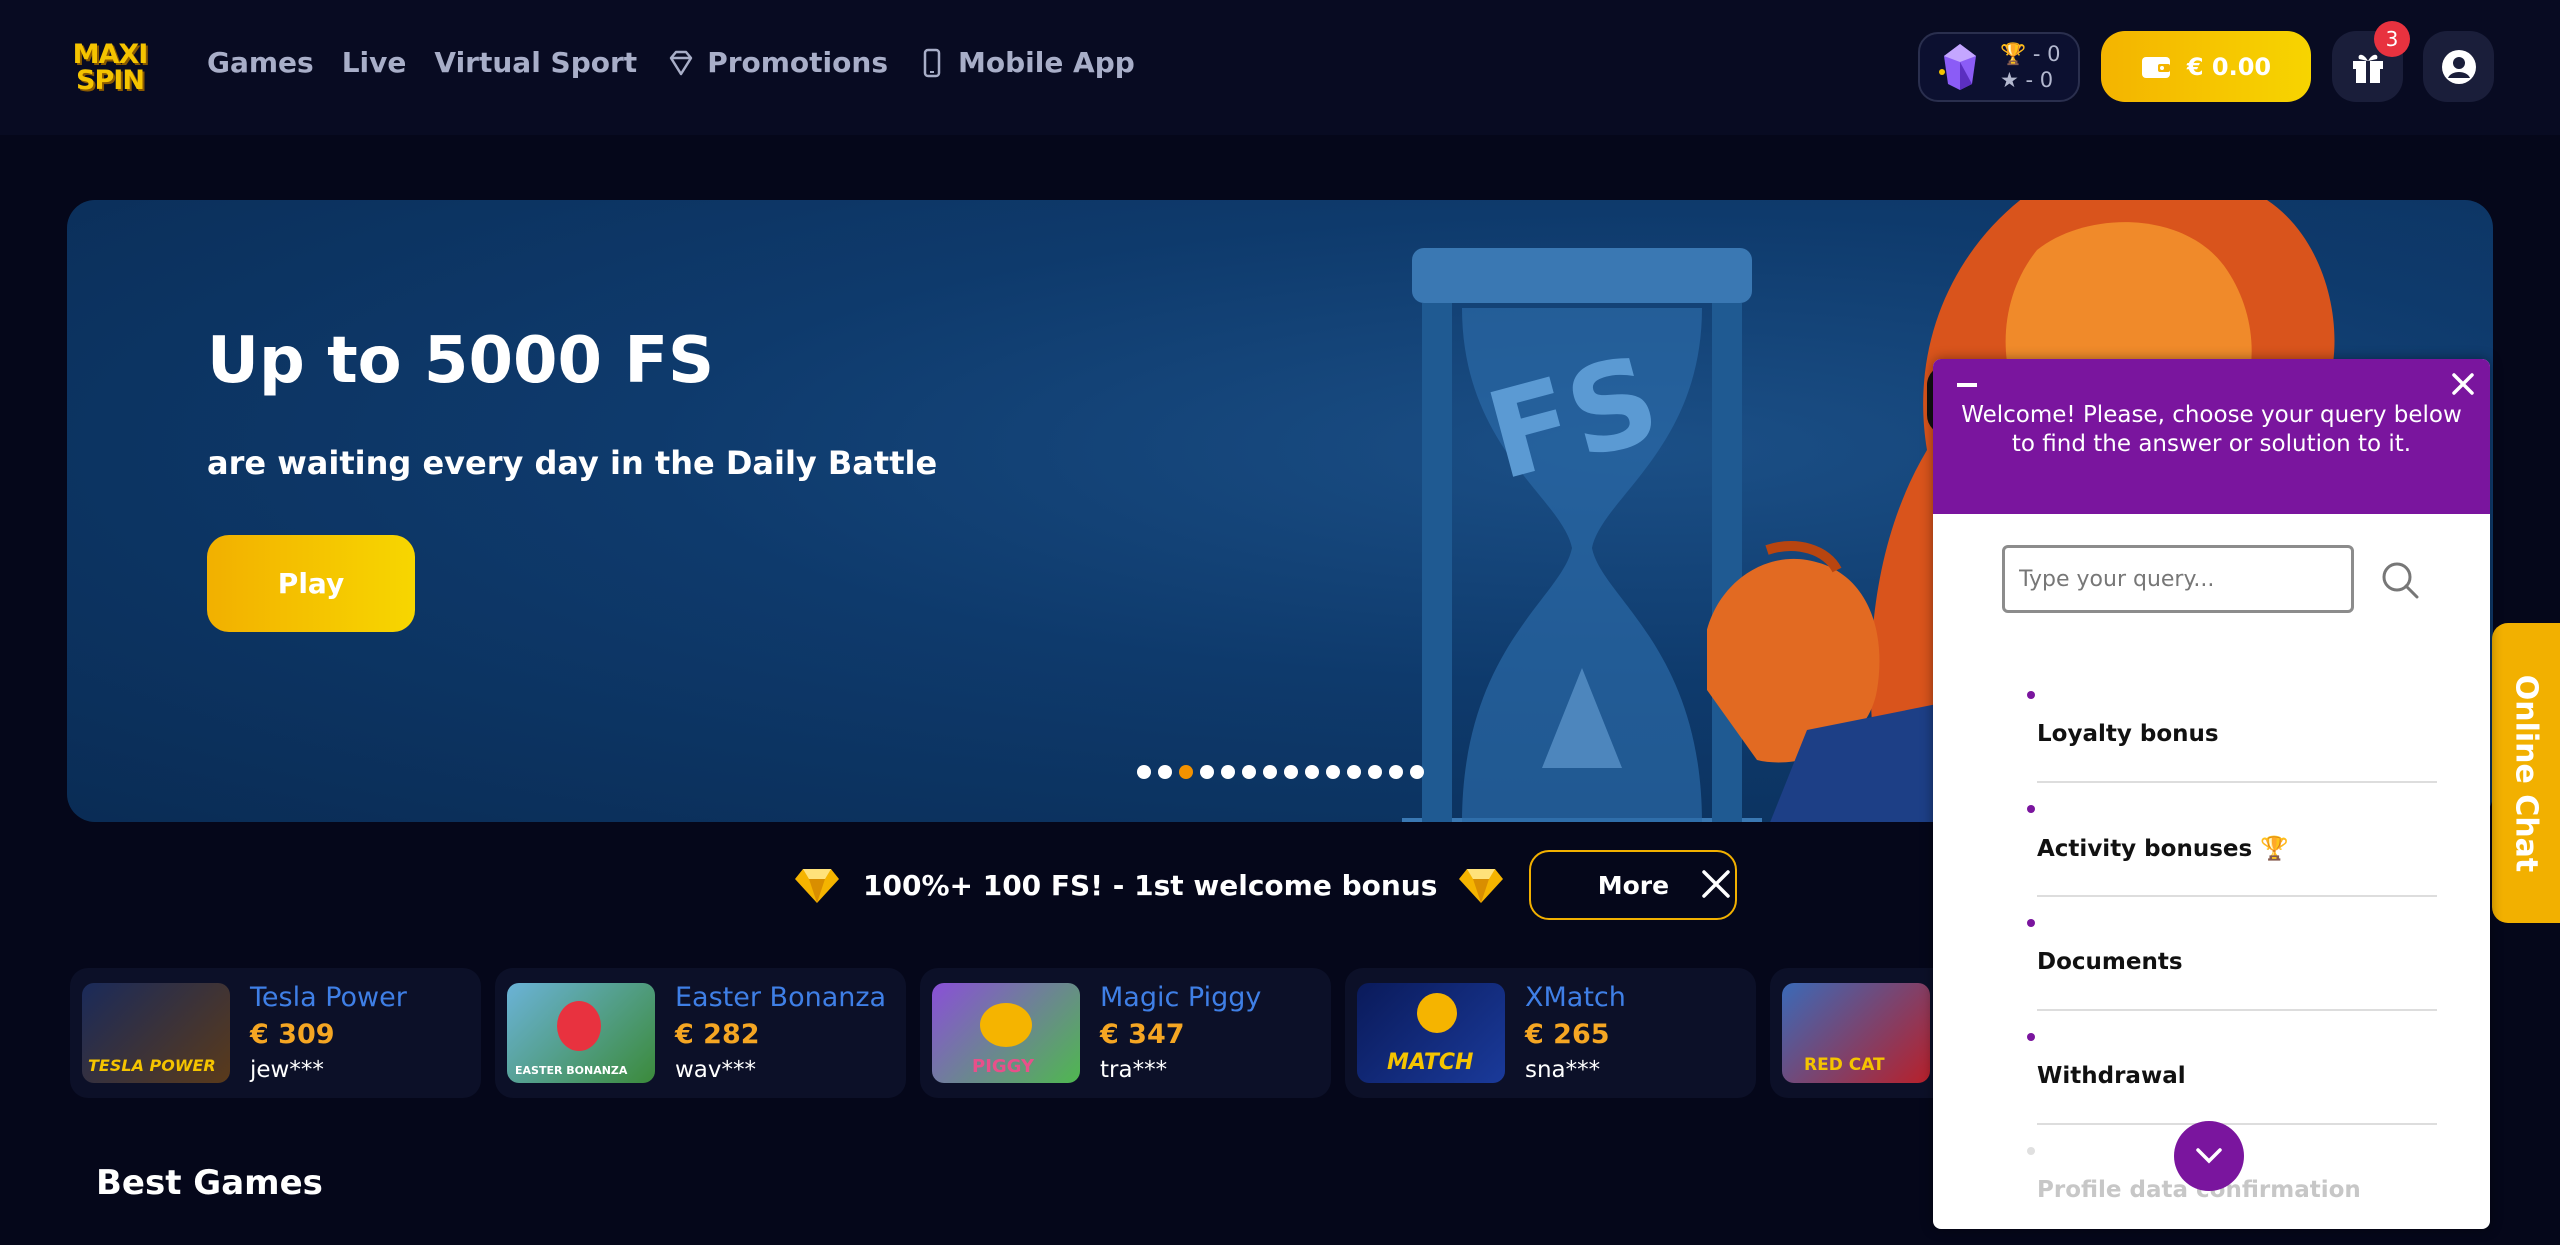 The image size is (2560, 1245). I want to click on egg-shape, so click(579, 1026).